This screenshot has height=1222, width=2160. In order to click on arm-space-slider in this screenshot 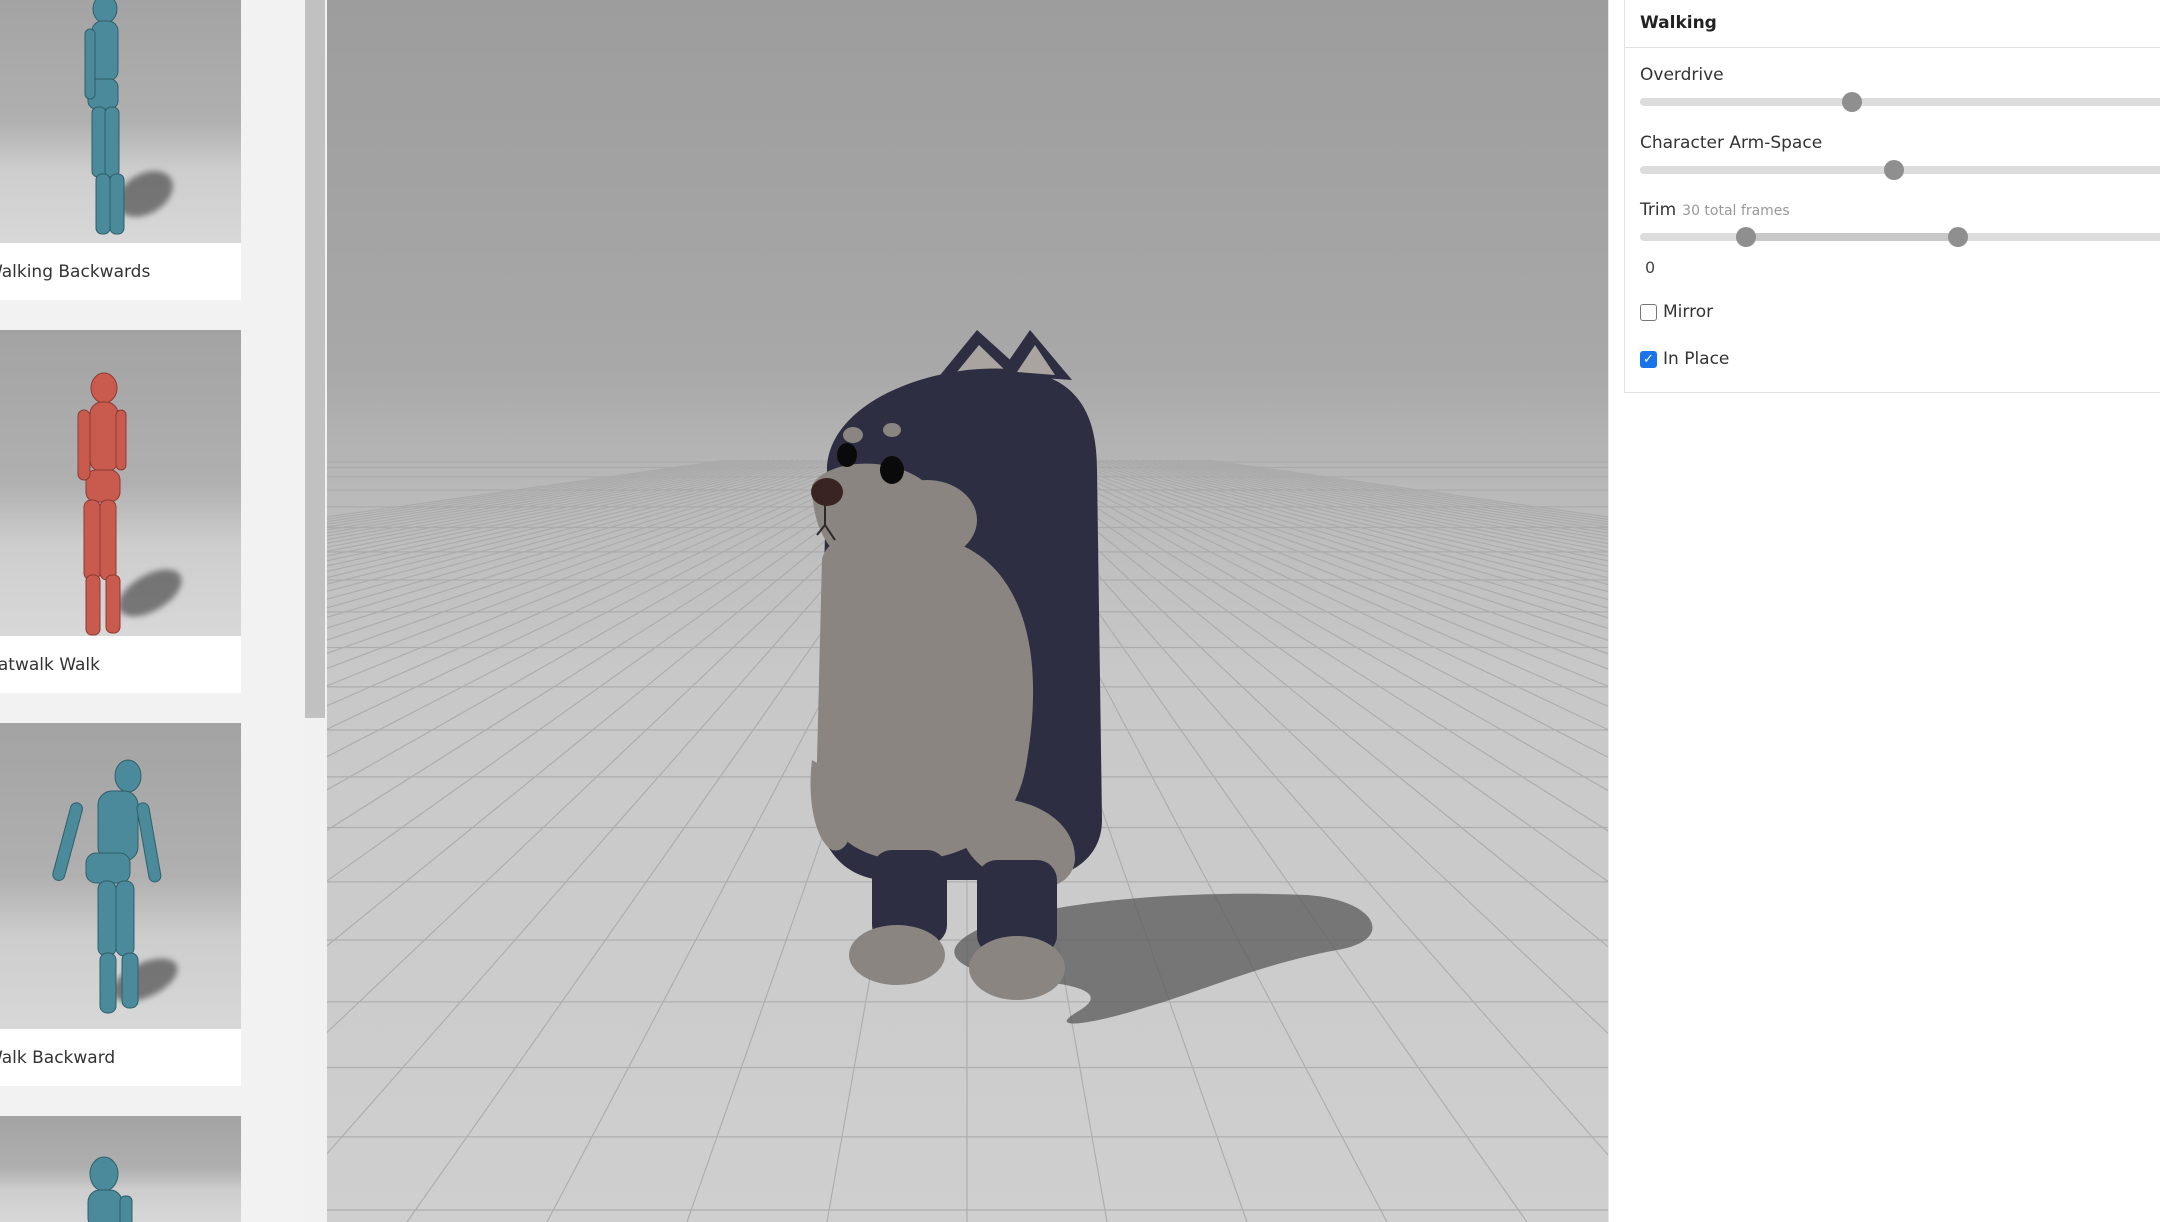, I will do `click(1900, 170)`.